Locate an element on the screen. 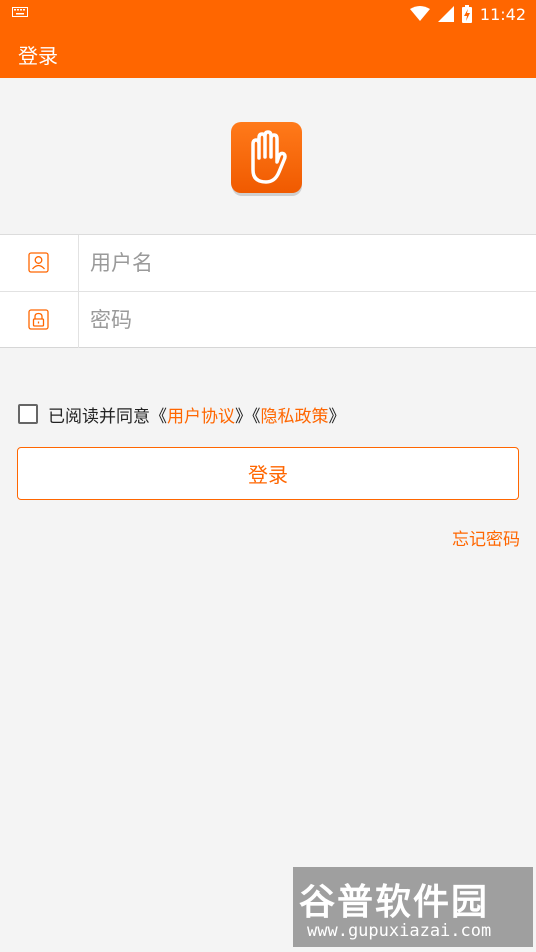  username-row is located at coordinates (268, 263).